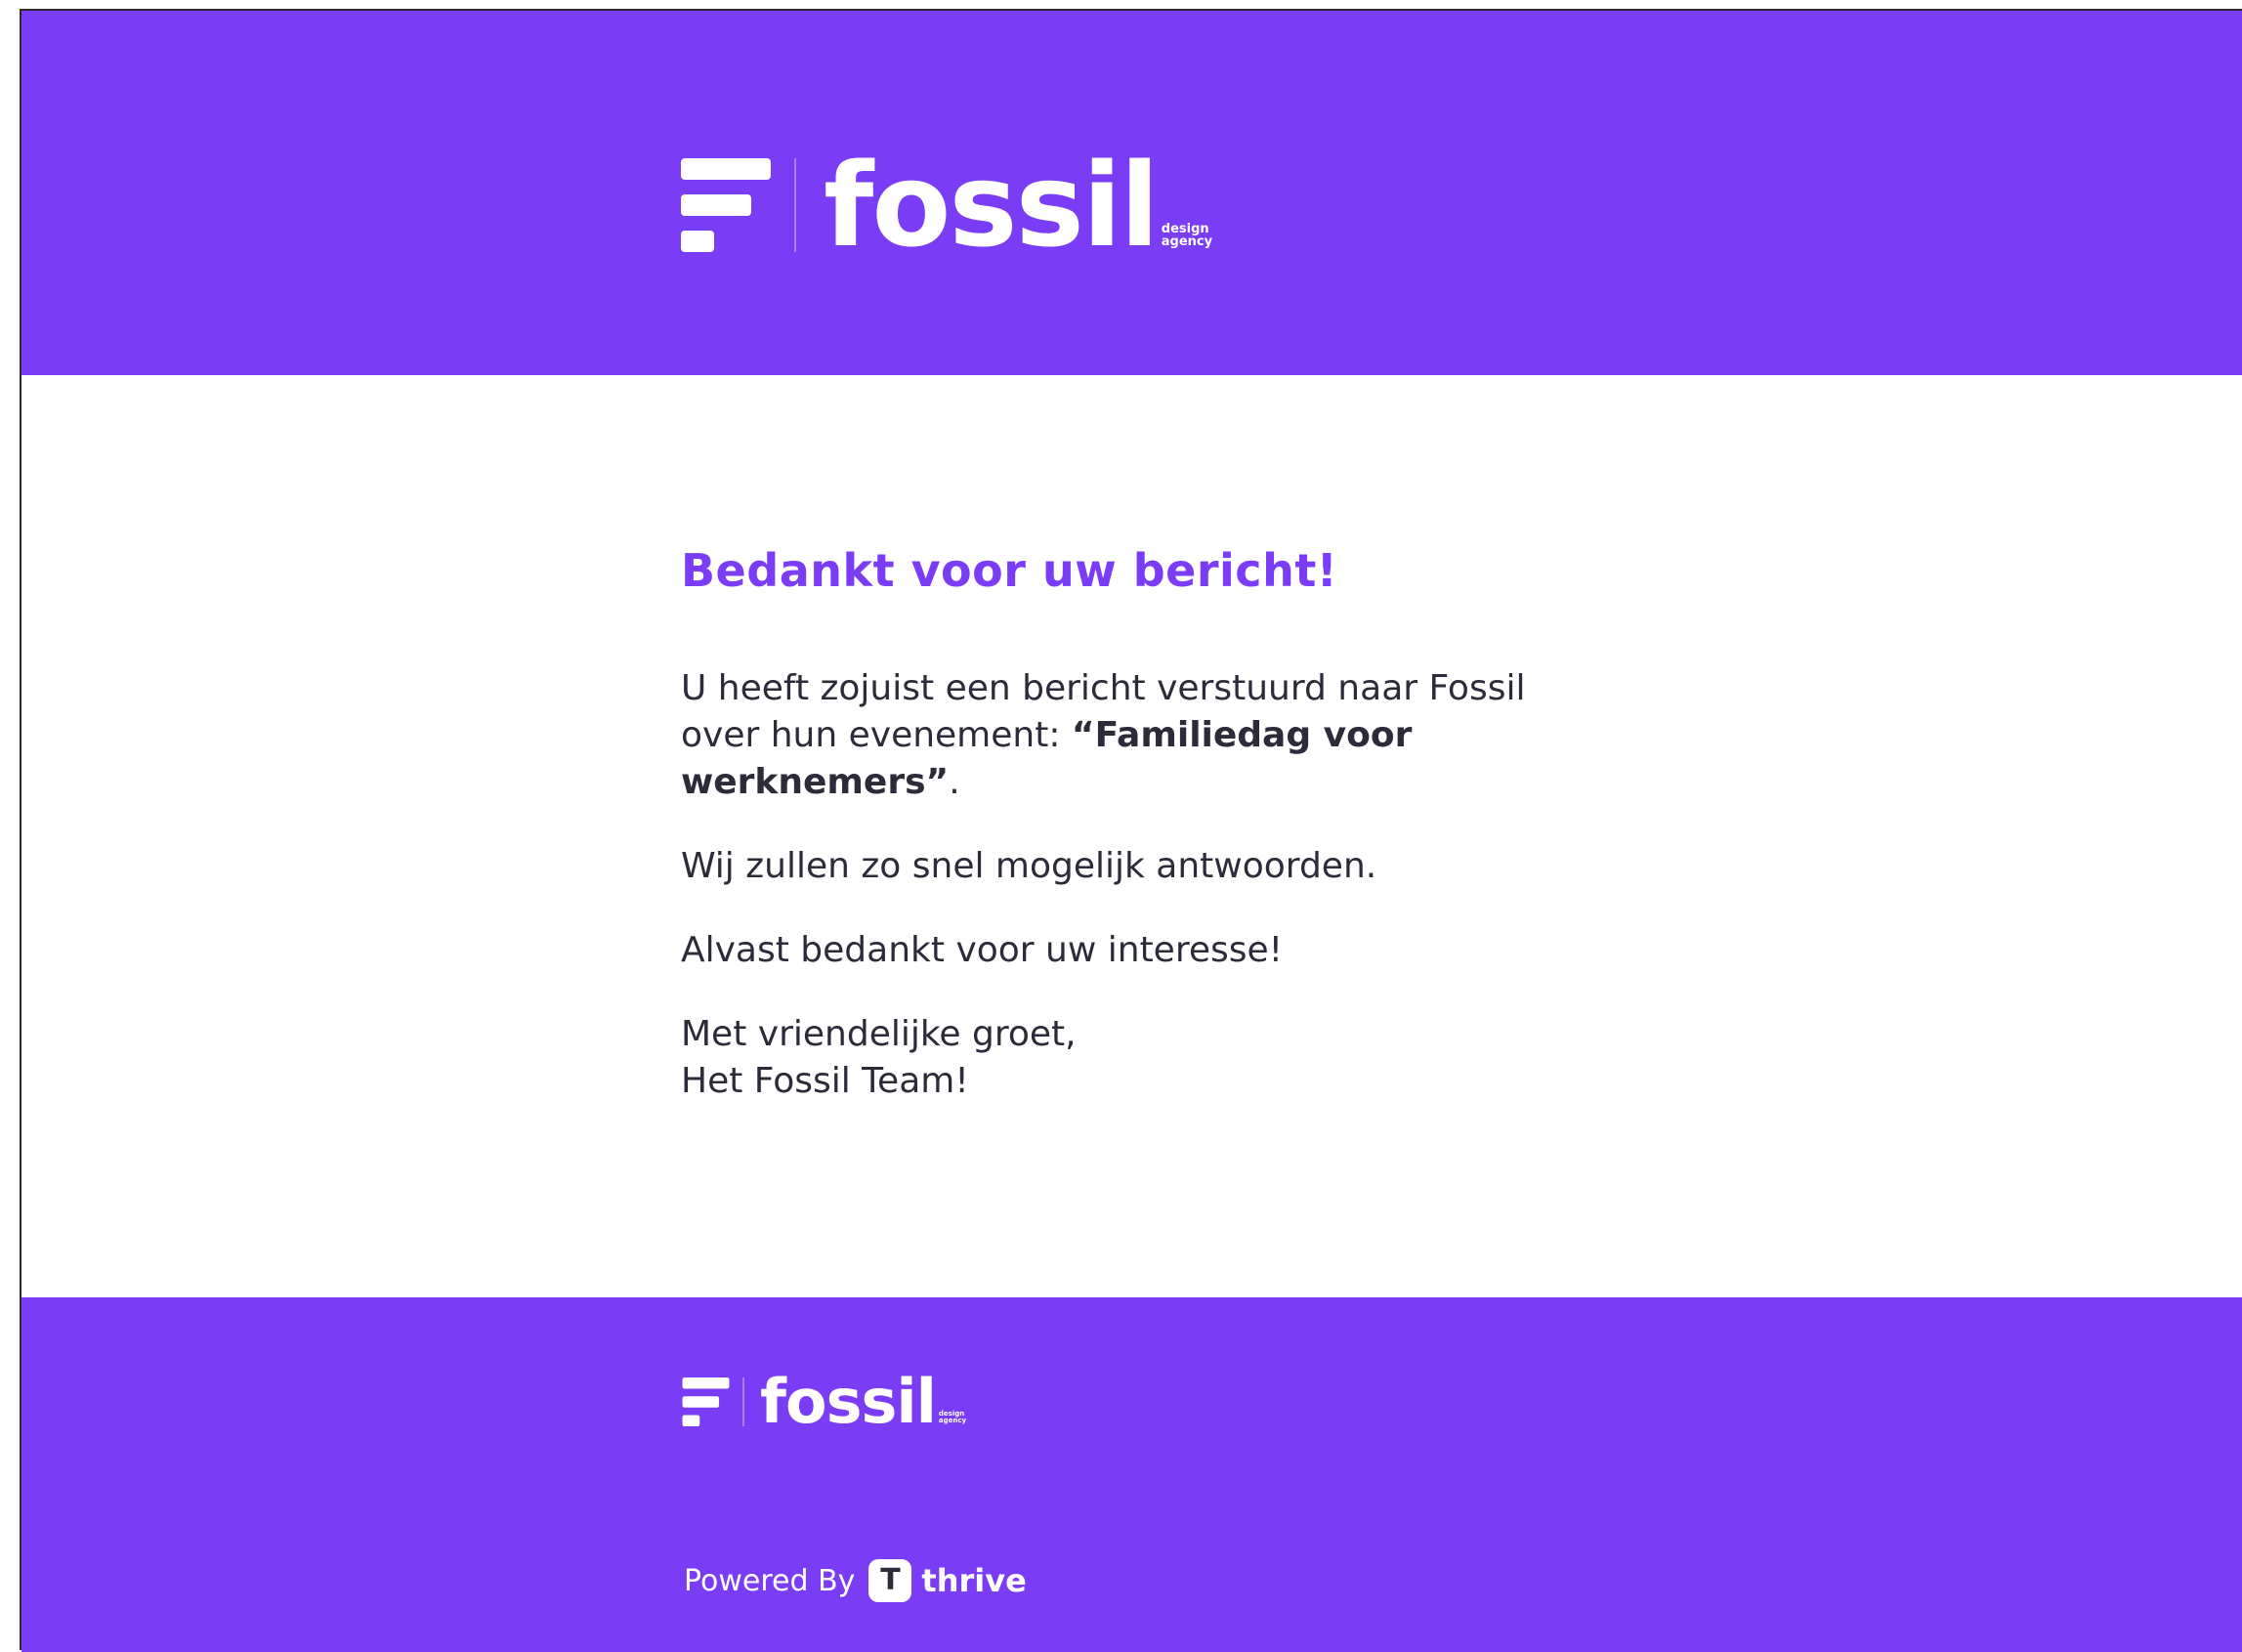 The width and height of the screenshot is (2242, 1652). Describe the element at coordinates (1140, 1058) in the screenshot. I see `closing-paragraph: Met vriendelijke groet, Het Fossil Team!` at that location.